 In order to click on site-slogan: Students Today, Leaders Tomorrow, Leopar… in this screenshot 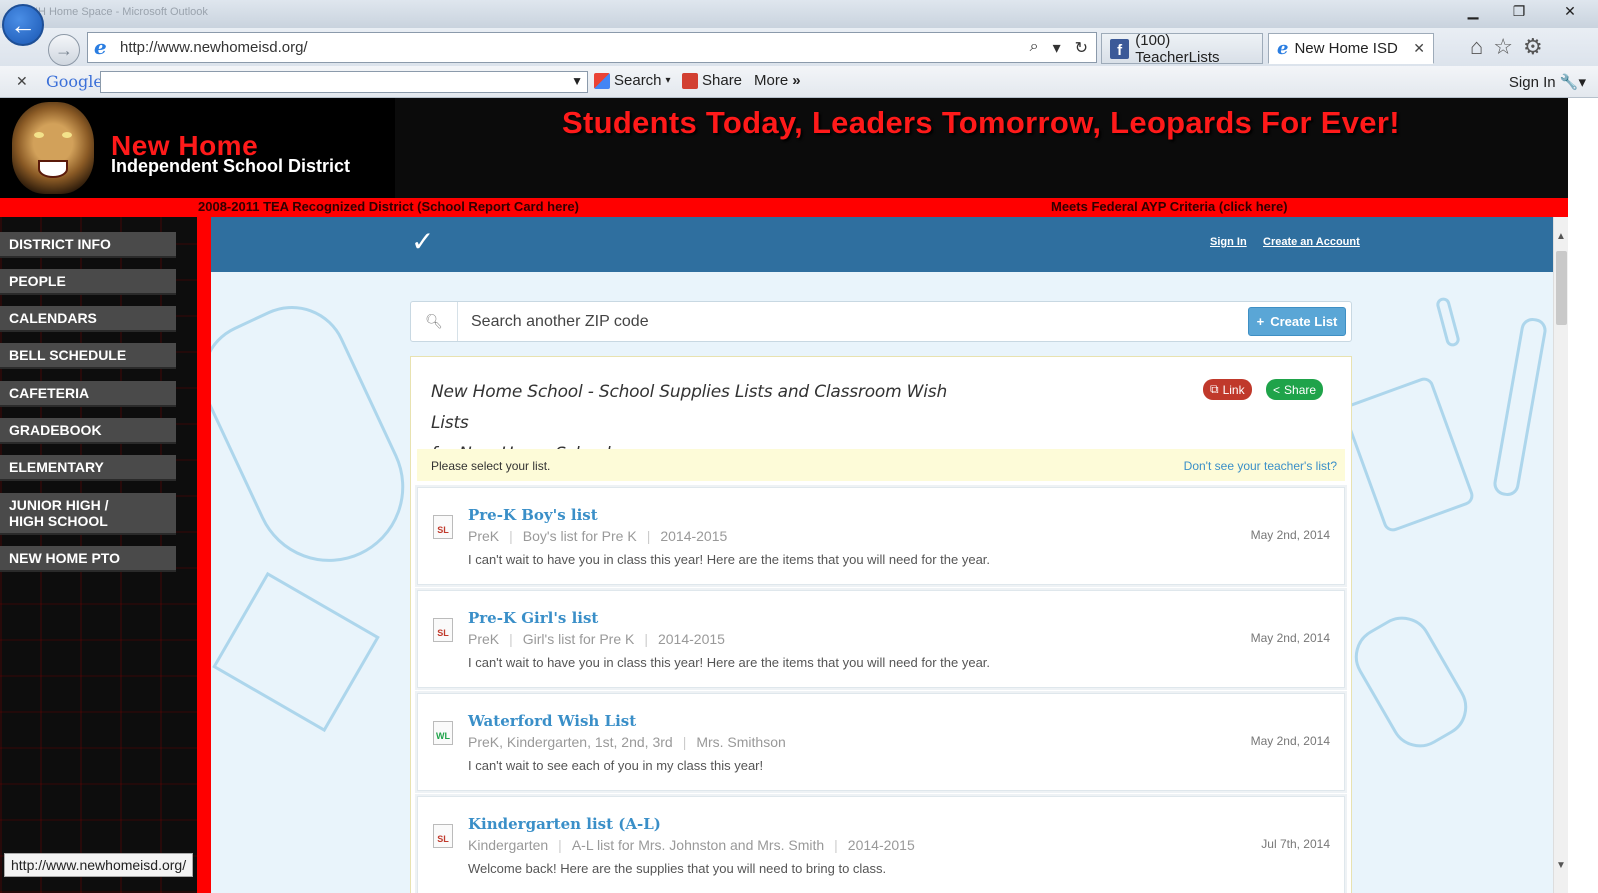, I will do `click(981, 122)`.